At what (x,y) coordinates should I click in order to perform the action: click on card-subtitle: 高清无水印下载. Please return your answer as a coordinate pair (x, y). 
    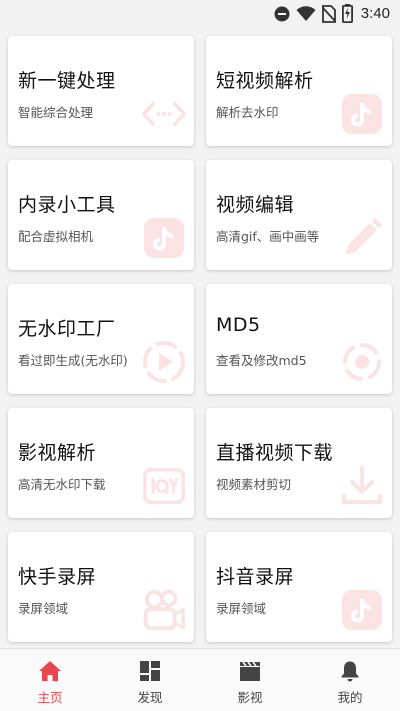
    Looking at the image, I should click on (62, 484).